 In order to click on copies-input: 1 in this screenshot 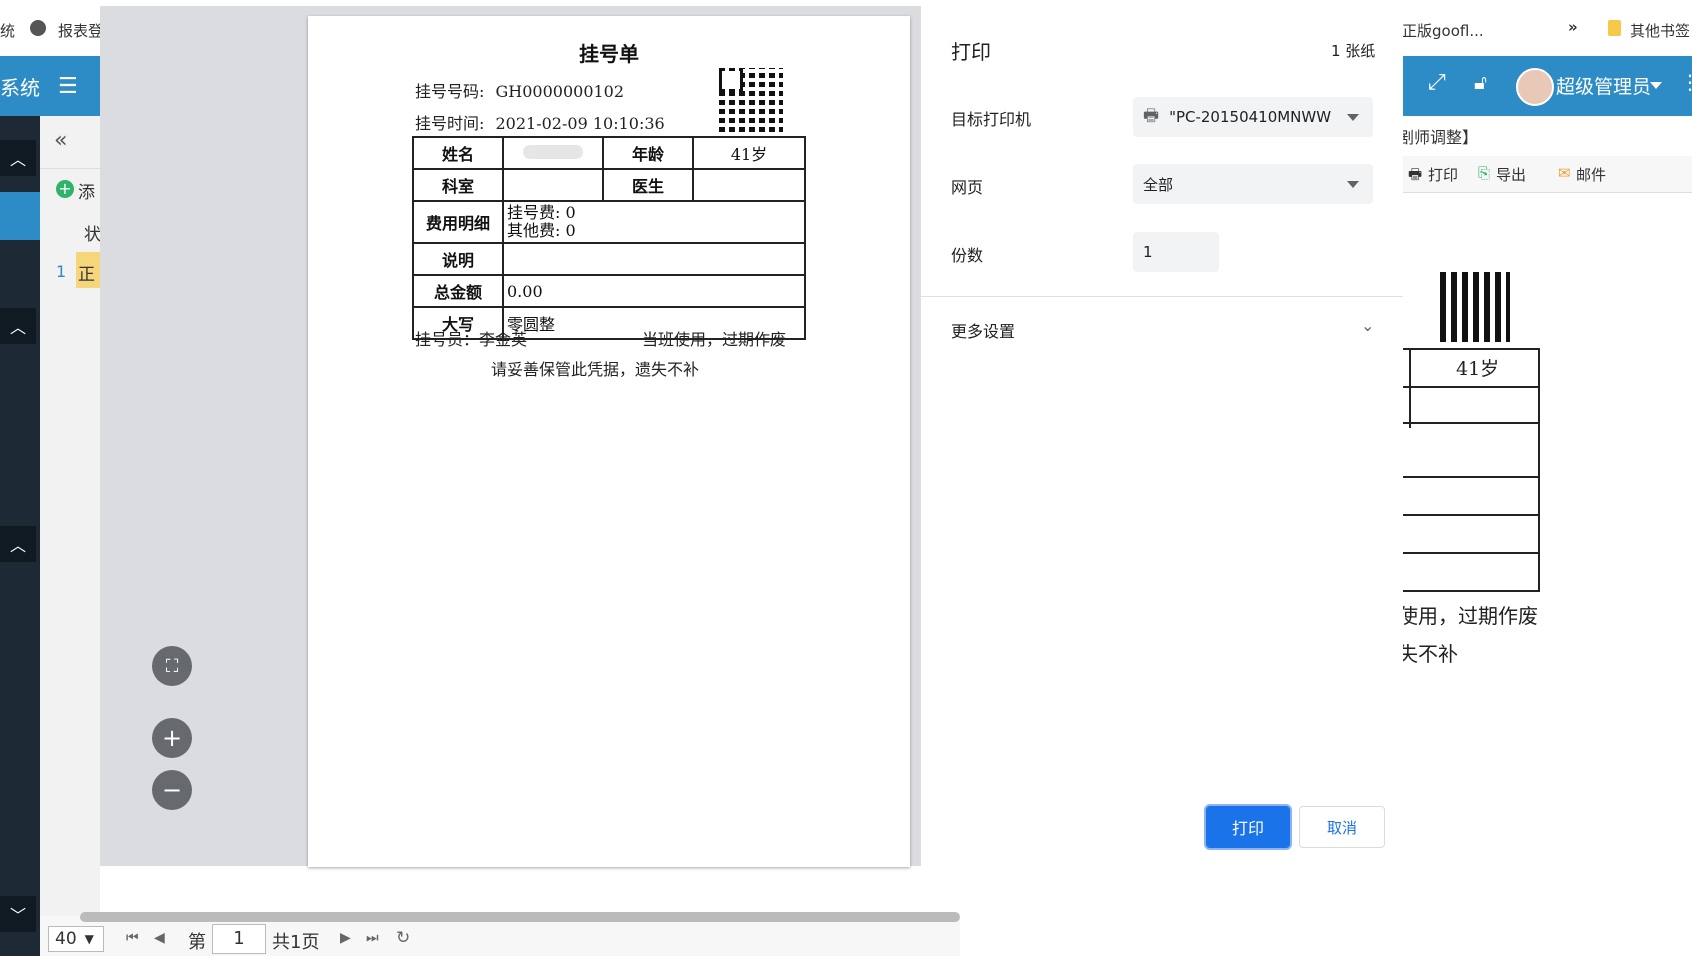, I will do `click(1176, 252)`.